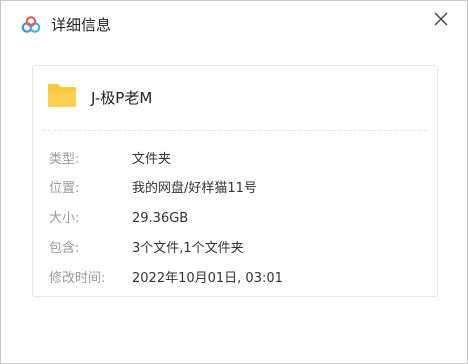  Describe the element at coordinates (235, 160) in the screenshot. I see `detail-row-type: 类型: 文件夹` at that location.